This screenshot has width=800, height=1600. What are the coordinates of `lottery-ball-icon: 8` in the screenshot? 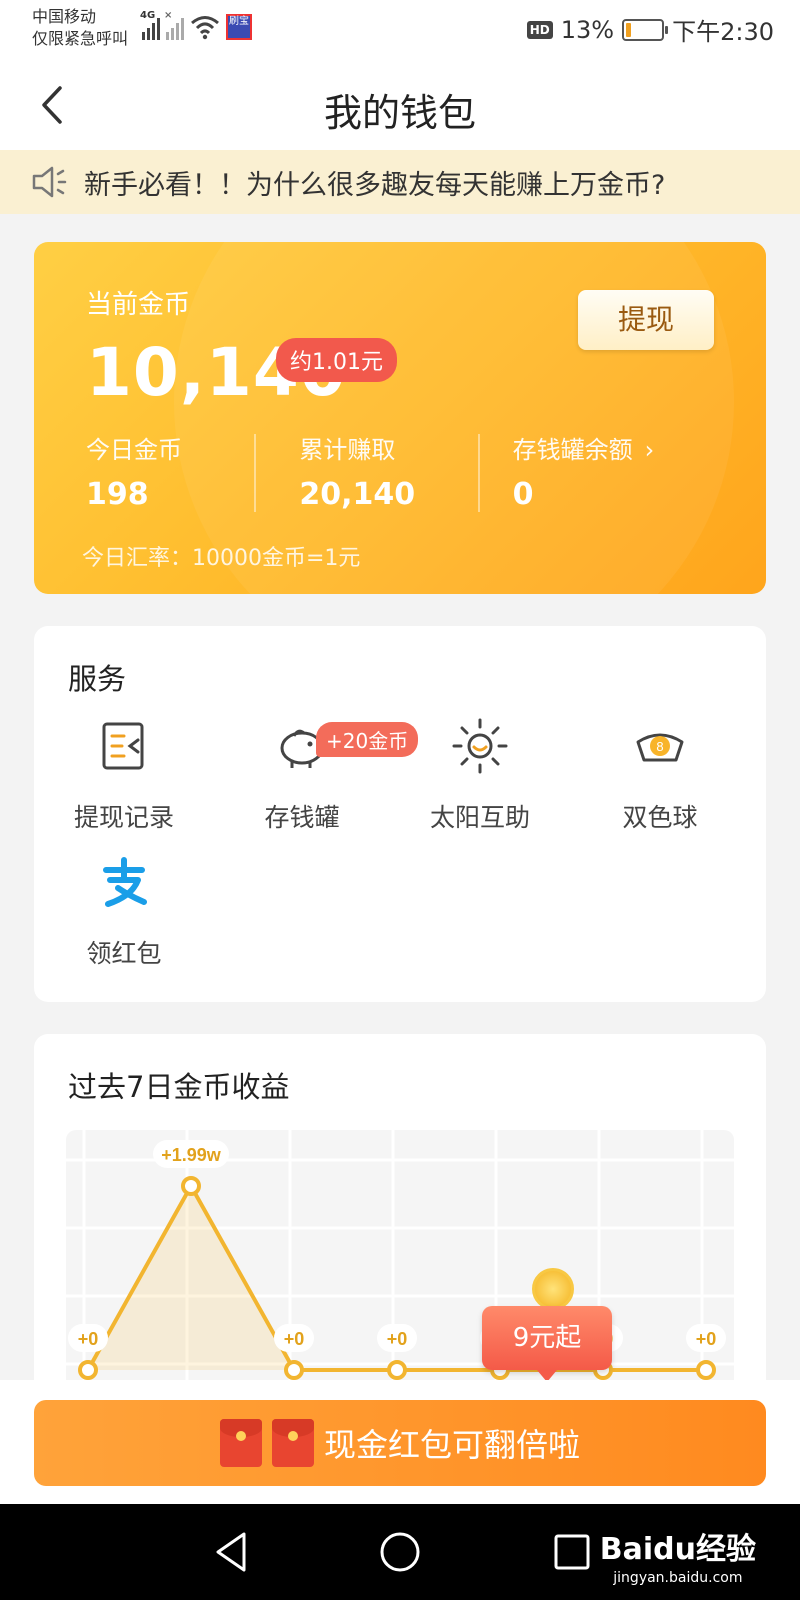 It's located at (660, 747).